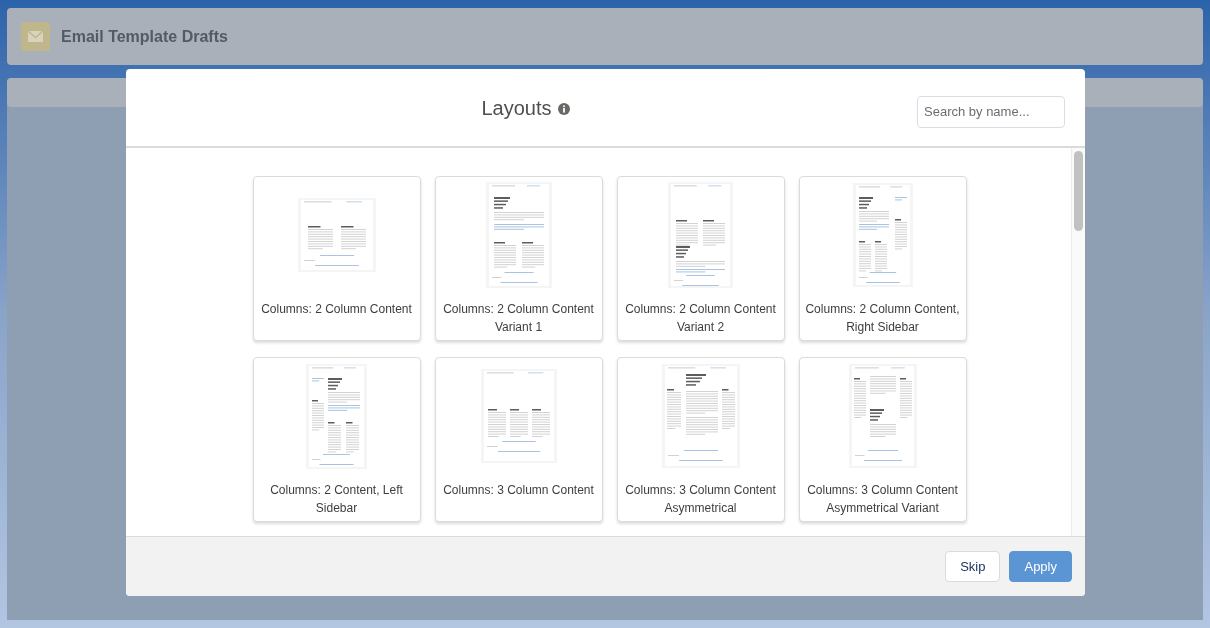 The width and height of the screenshot is (1210, 628). What do you see at coordinates (518, 439) in the screenshot?
I see `layout-card: Columns: 3 Column Content` at bounding box center [518, 439].